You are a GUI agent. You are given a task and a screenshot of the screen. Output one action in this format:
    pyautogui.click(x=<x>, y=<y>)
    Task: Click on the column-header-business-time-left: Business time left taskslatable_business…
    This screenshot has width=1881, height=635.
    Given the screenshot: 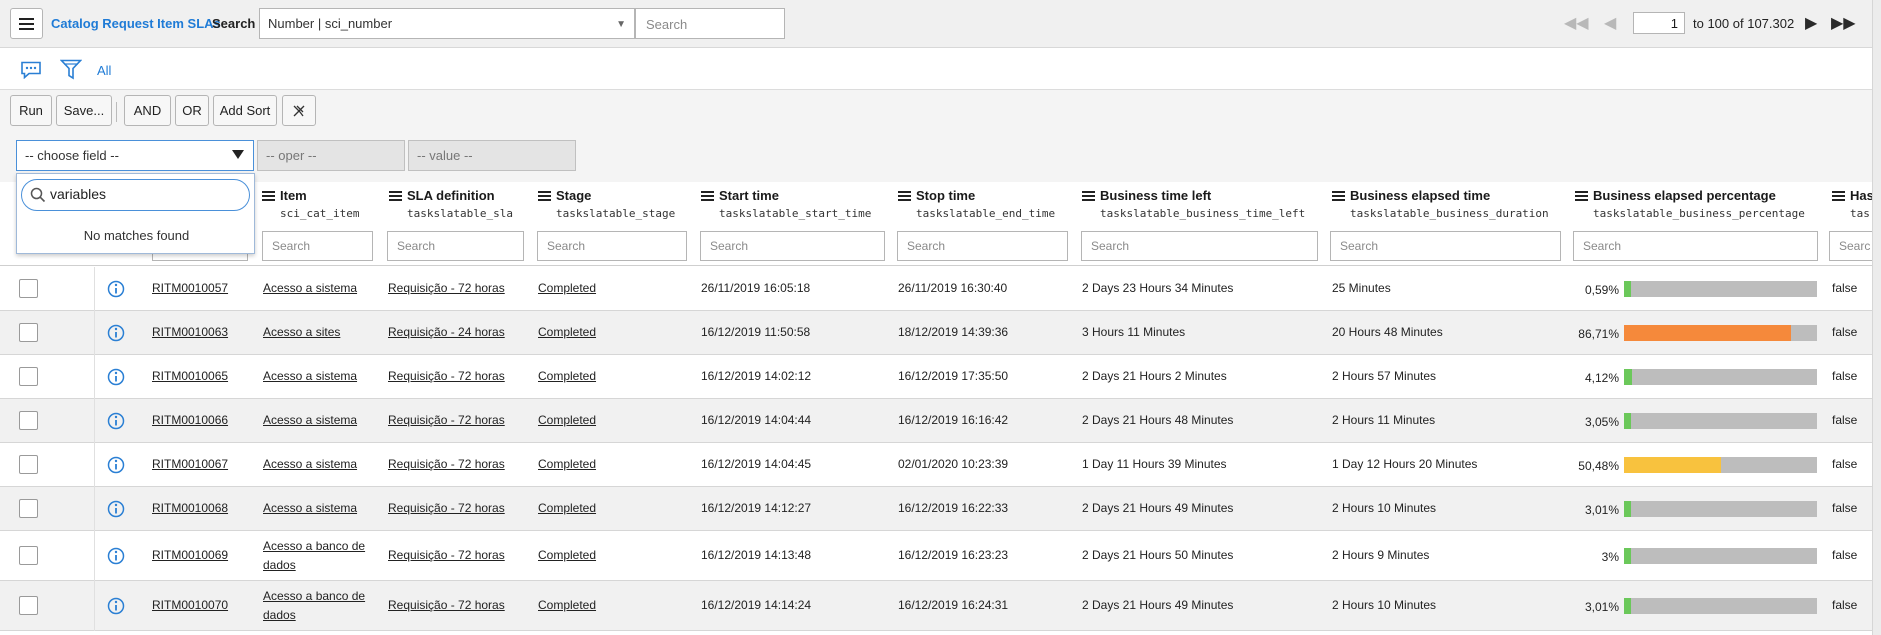 What is the action you would take?
    pyautogui.click(x=1193, y=204)
    